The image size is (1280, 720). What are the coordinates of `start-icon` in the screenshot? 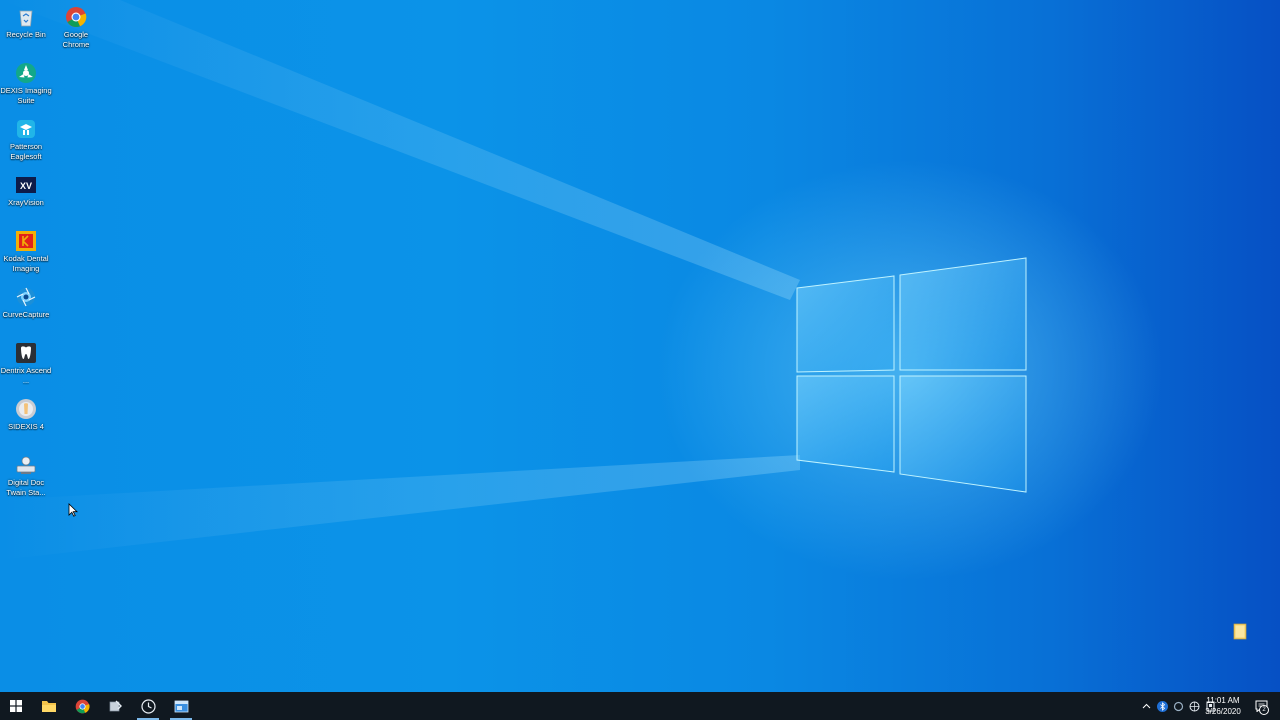 It's located at (16, 706).